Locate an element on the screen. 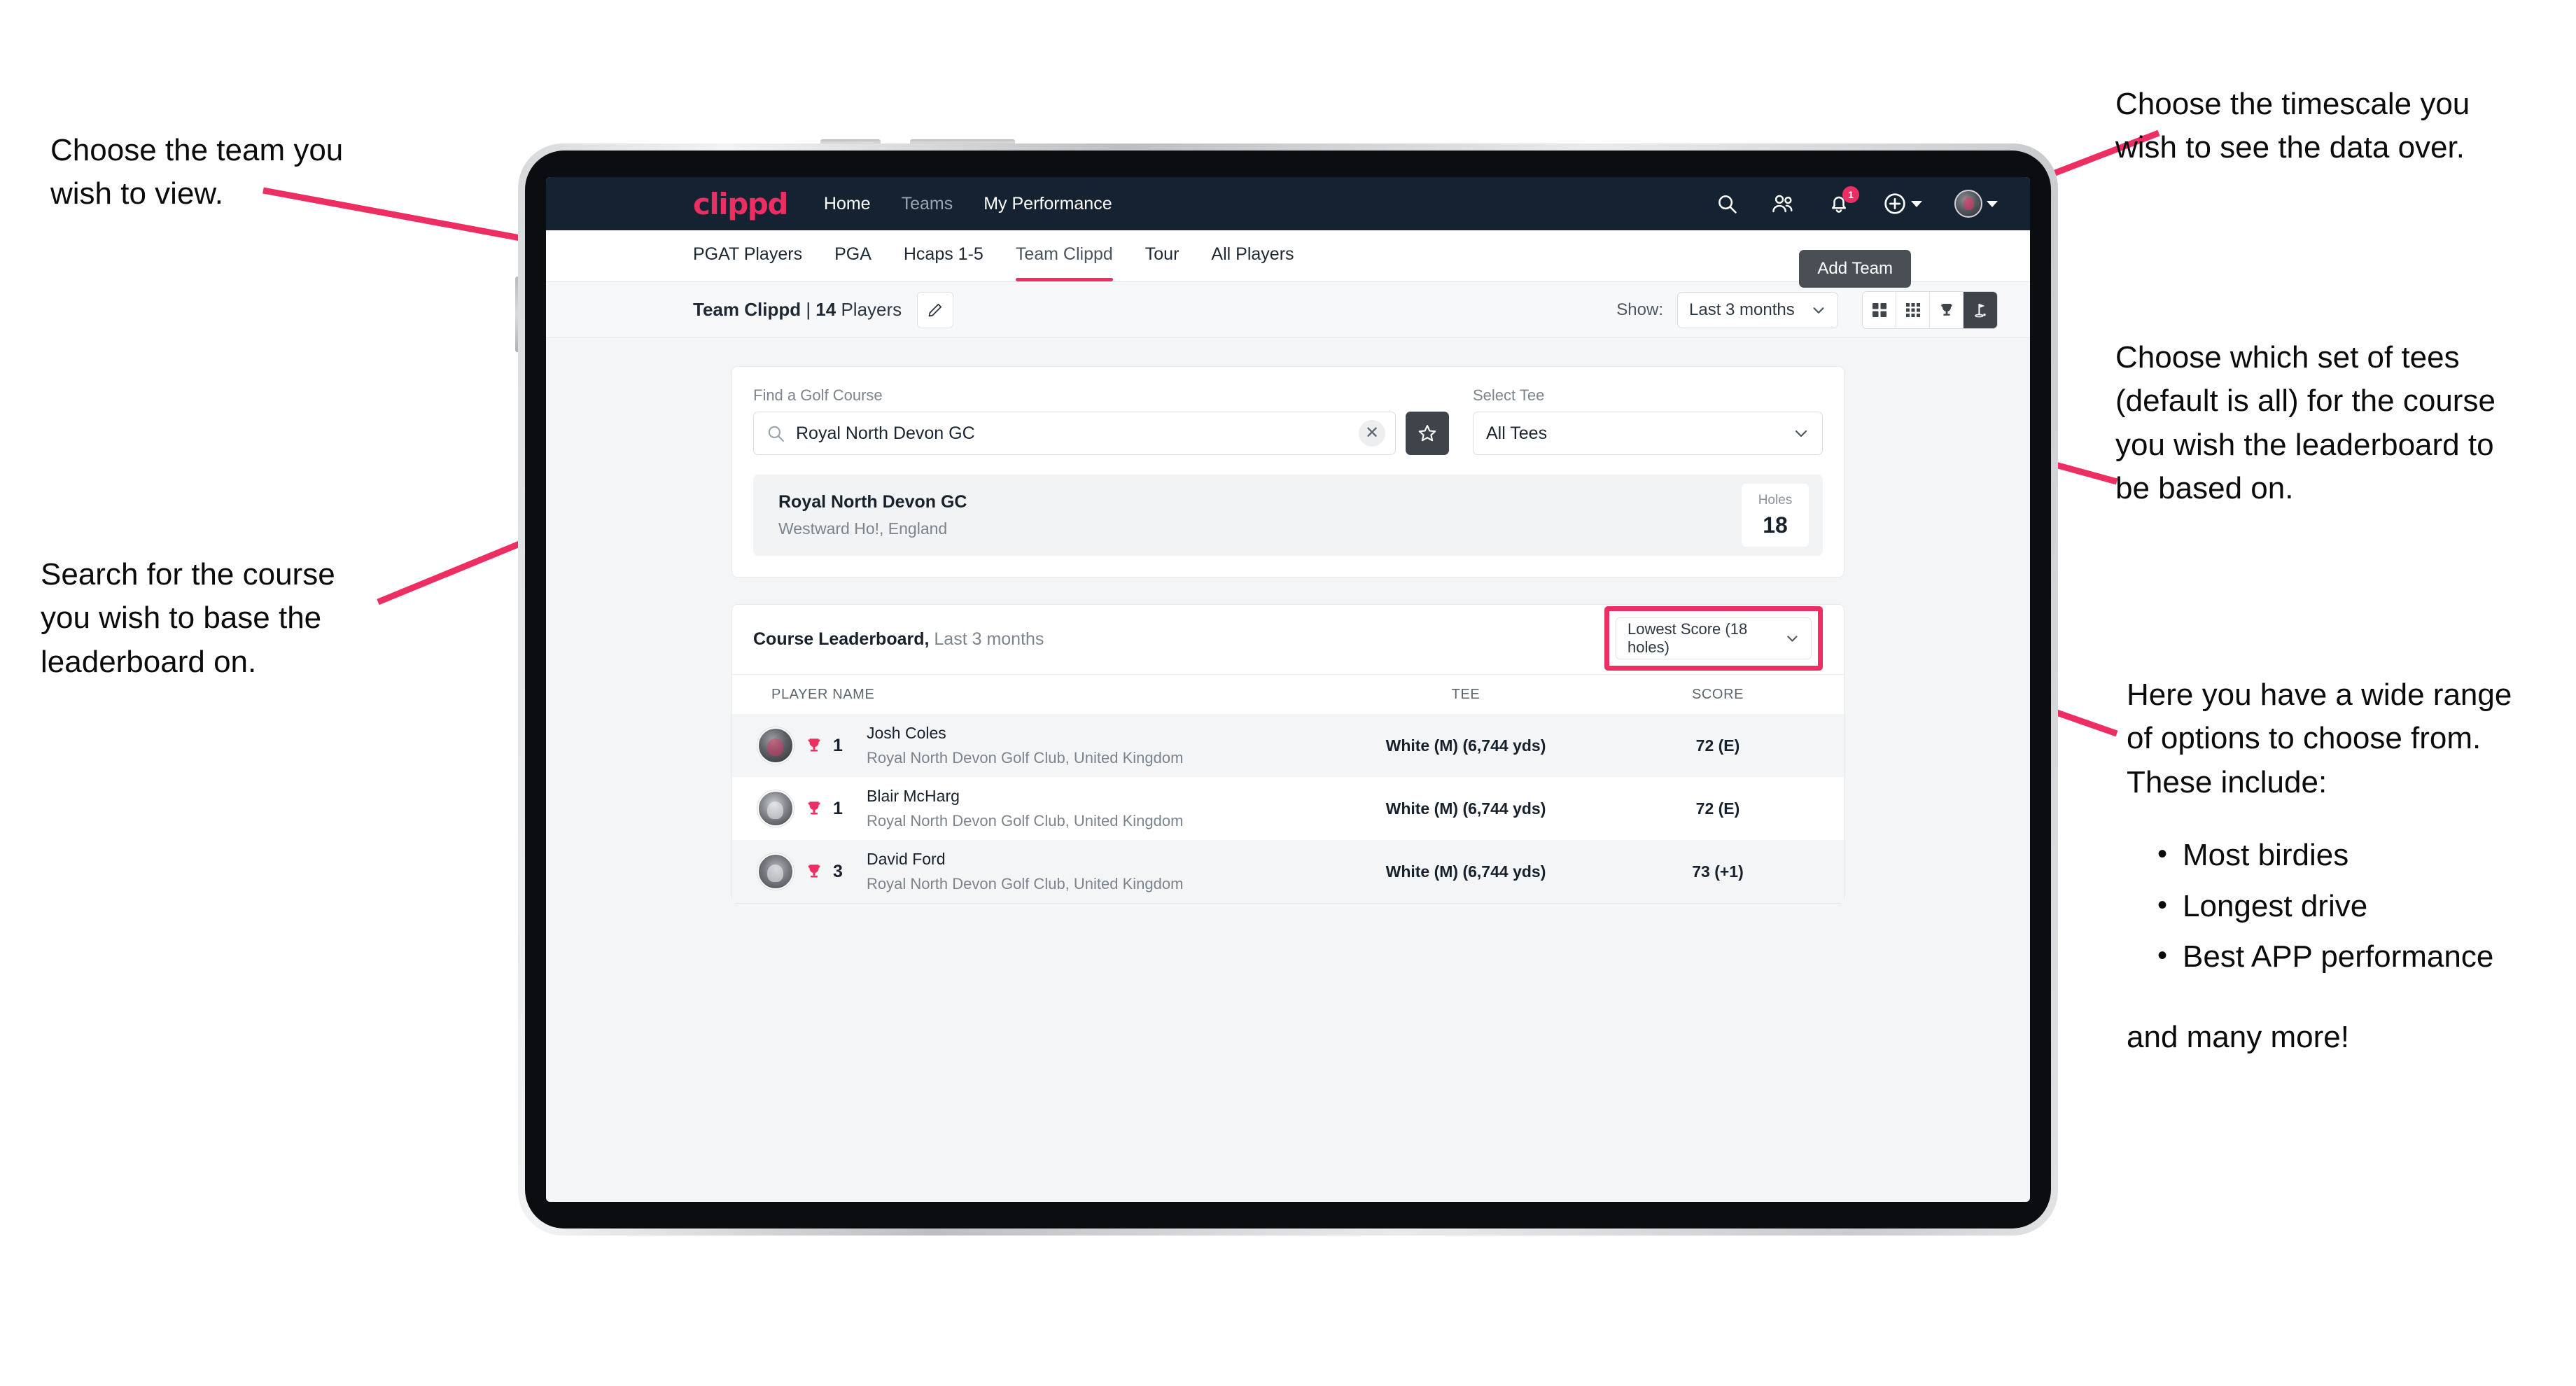 The image size is (2576, 1386). option-label: Best APP performance is located at coordinates (2338, 956).